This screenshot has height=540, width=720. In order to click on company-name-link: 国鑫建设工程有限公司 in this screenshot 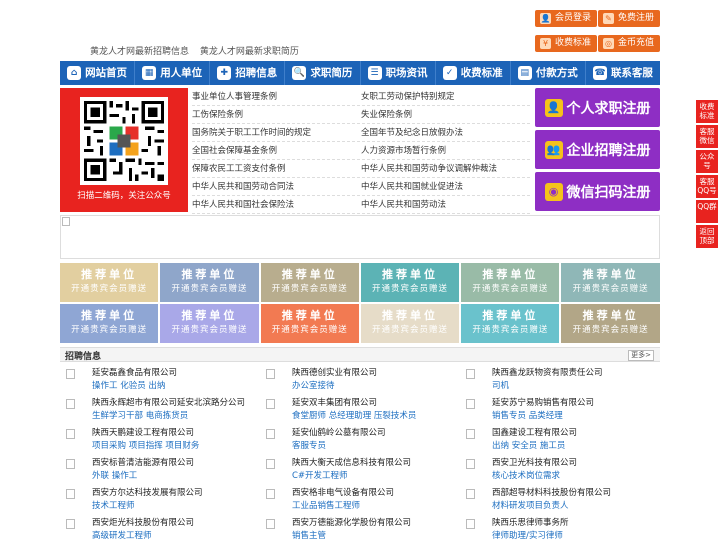, I will do `click(576, 433)`.